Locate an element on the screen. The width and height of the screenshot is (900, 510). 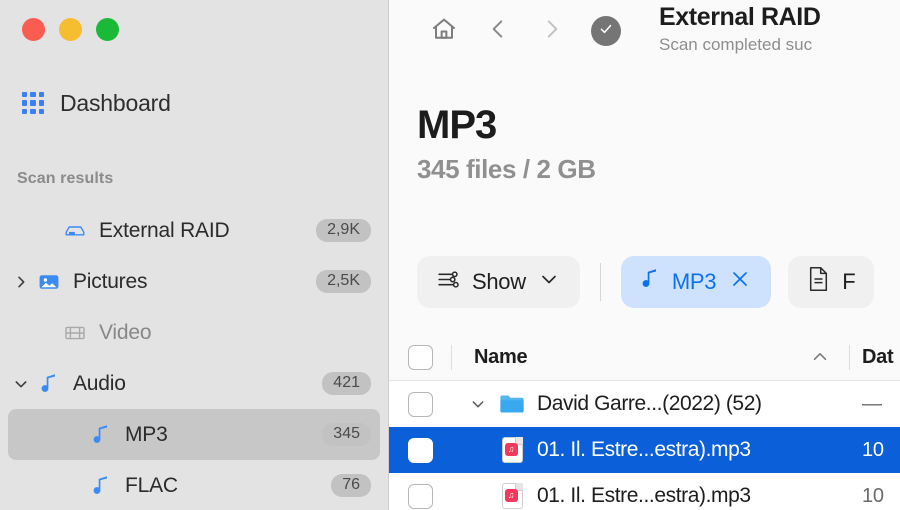
filter-divider is located at coordinates (600, 282).